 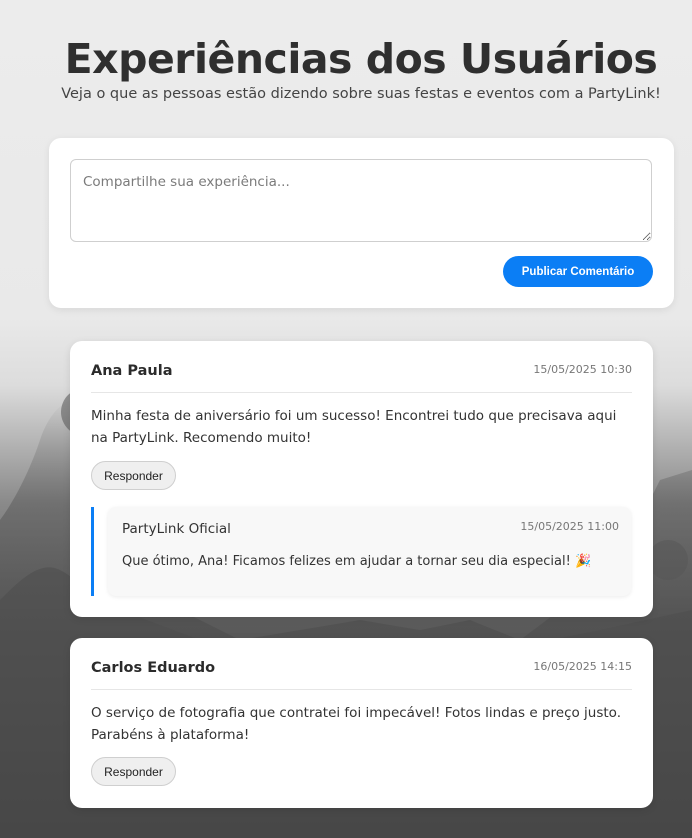 I want to click on comment-author: Carlos Eduardo, so click(x=153, y=668).